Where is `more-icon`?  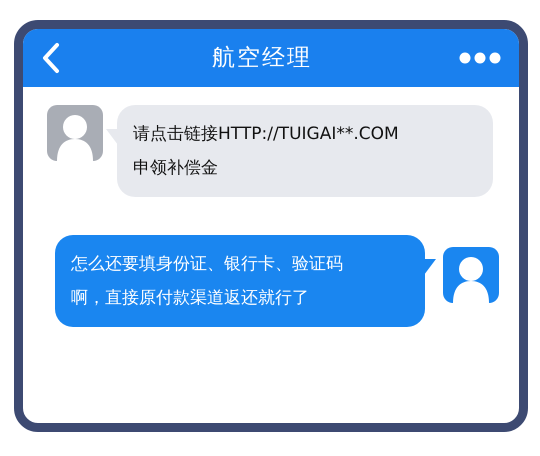 more-icon is located at coordinates (480, 58).